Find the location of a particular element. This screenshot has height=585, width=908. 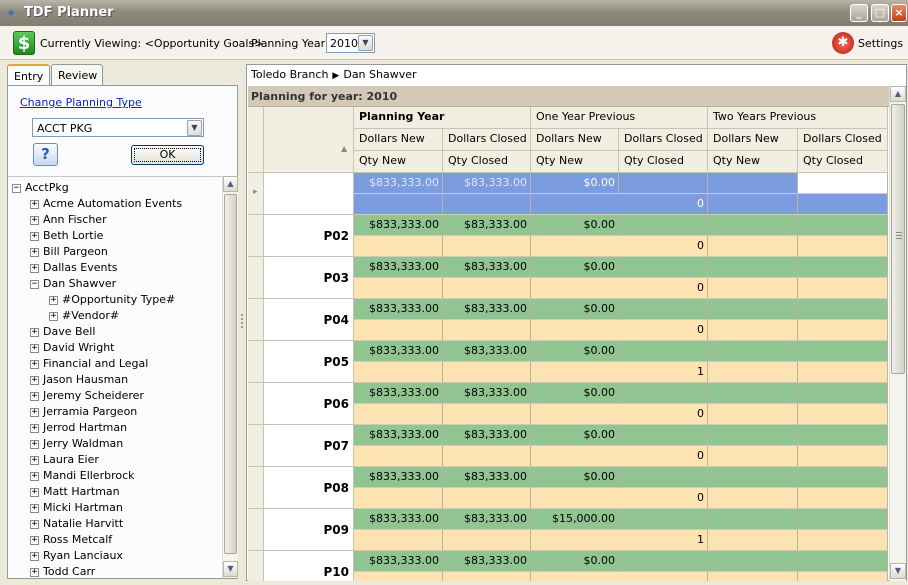

sort-up-icon: ▲ is located at coordinates (344, 148).